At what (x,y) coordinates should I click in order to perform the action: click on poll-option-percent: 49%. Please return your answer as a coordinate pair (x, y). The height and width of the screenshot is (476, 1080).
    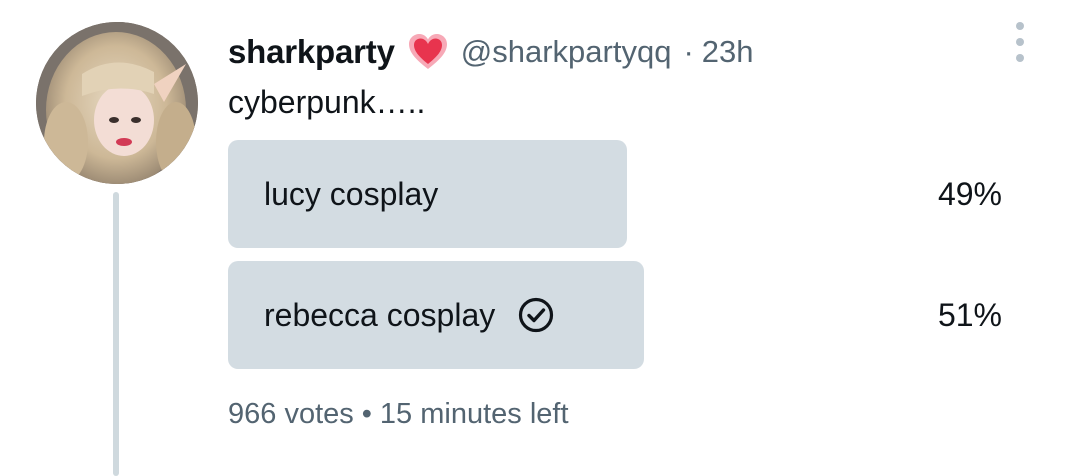
    Looking at the image, I should click on (969, 193).